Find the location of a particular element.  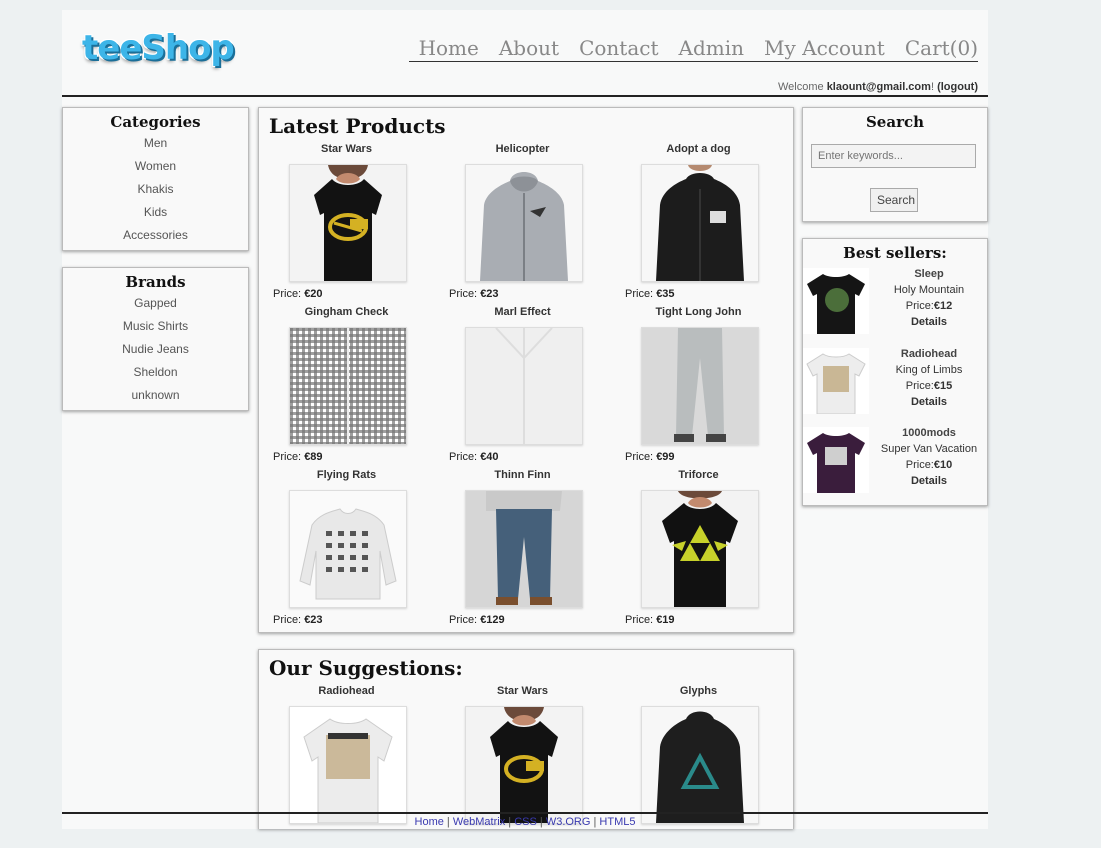

suggestions-title: Our Suggestions: is located at coordinates (366, 668).